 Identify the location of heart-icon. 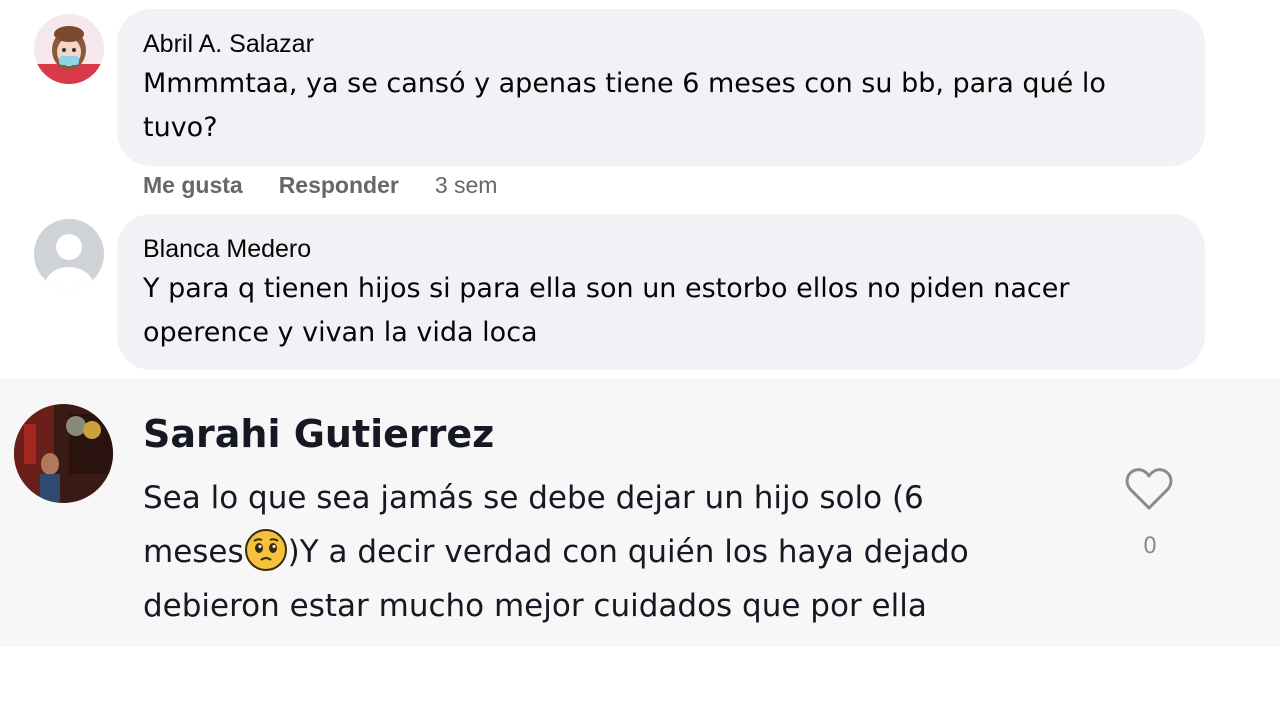
(1149, 489).